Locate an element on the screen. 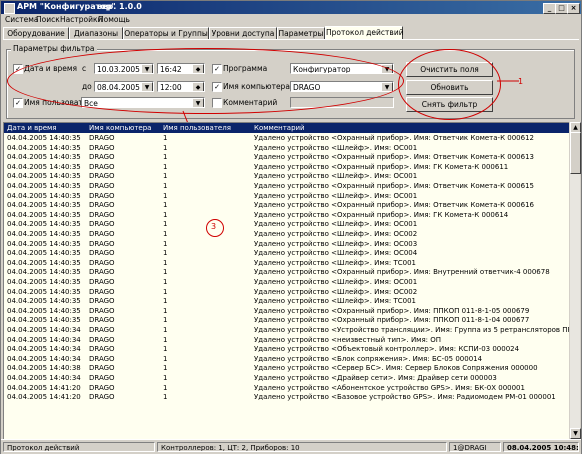  tab-action-log: Протокол действий is located at coordinates (364, 33).